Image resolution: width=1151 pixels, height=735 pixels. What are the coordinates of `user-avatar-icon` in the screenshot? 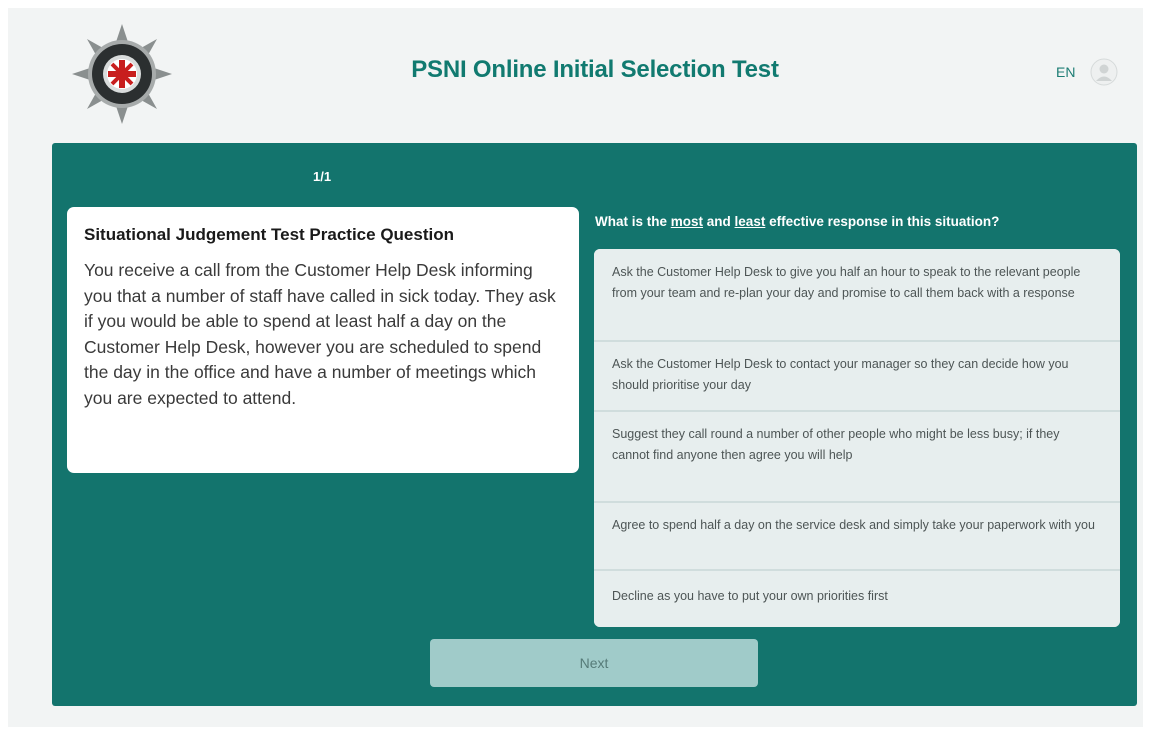 It's located at (1104, 72).